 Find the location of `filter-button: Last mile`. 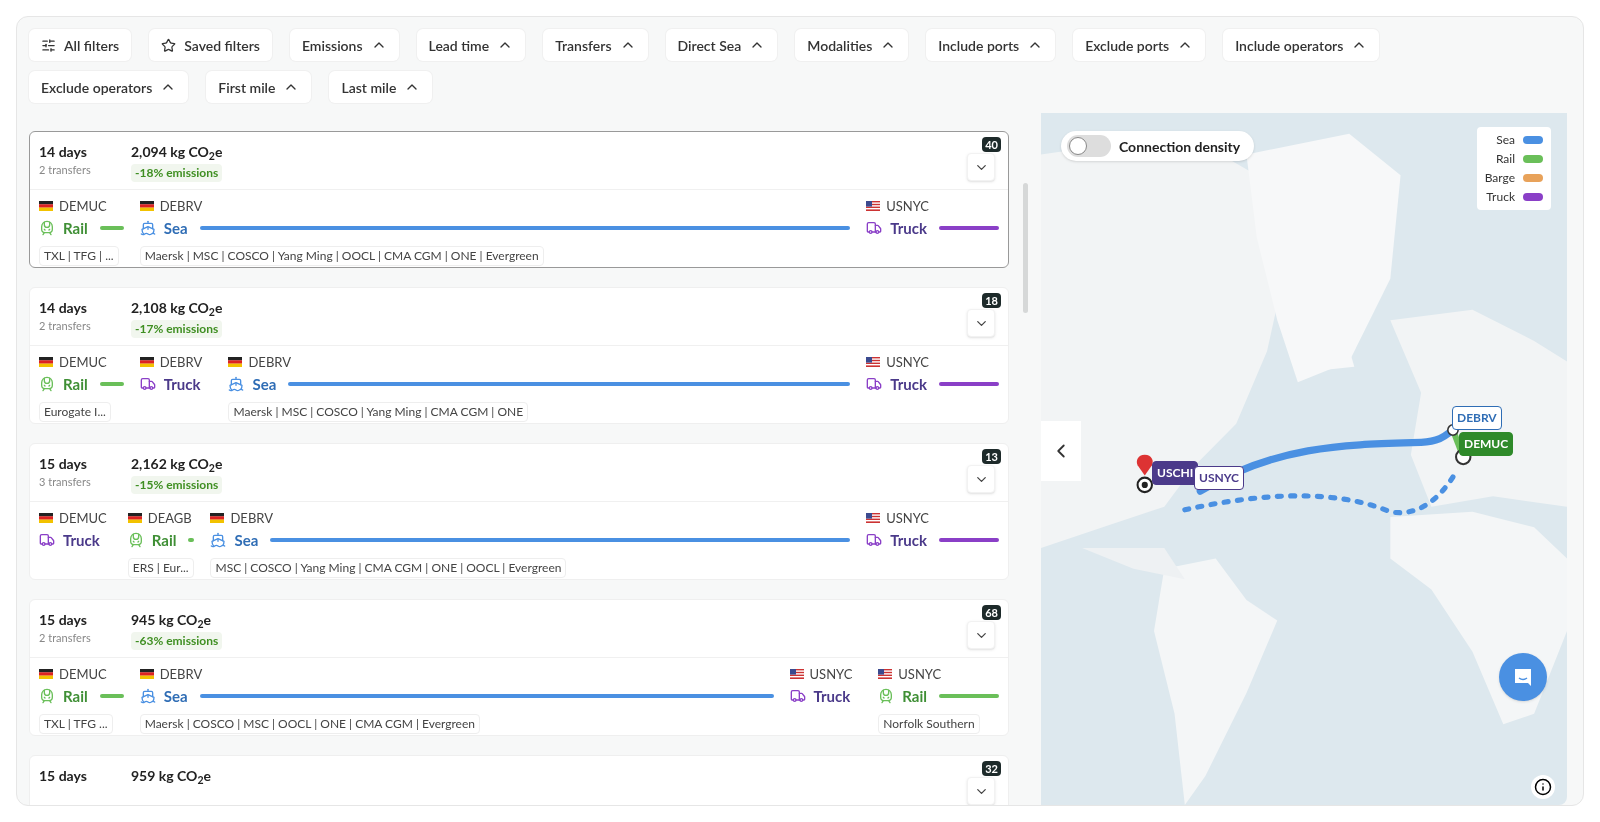

filter-button: Last mile is located at coordinates (381, 87).